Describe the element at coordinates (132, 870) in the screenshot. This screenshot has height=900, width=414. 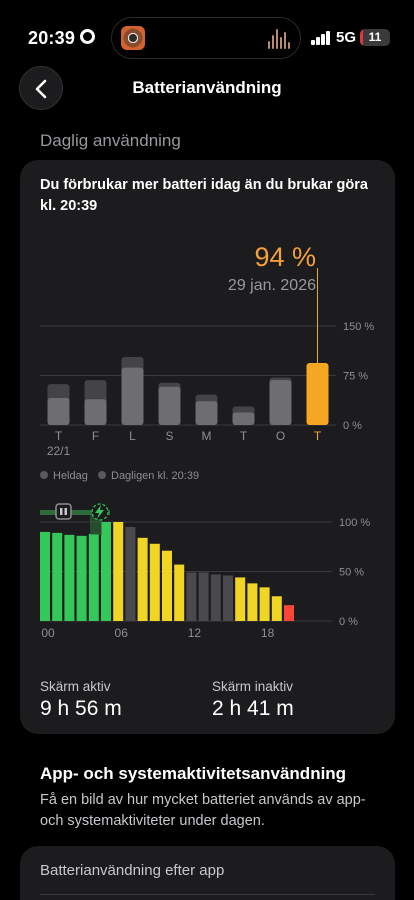
I see `usage-by-app-title: Batterianvändning efter app` at that location.